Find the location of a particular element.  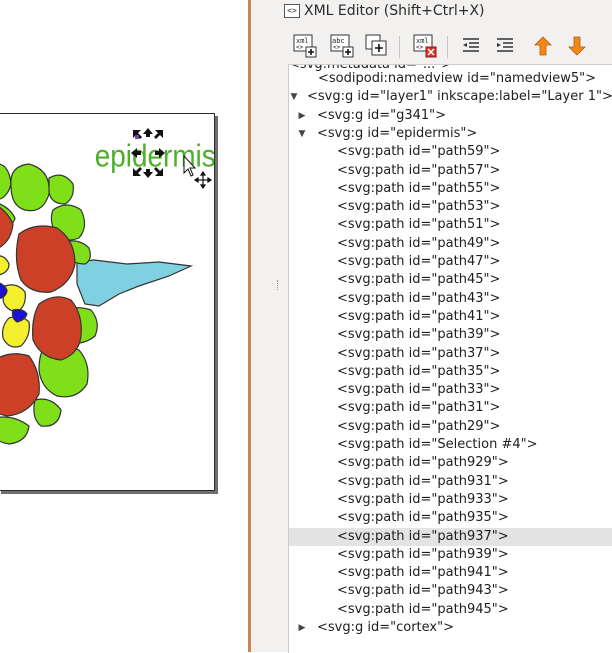

scale-handle-n is located at coordinates (148, 132).